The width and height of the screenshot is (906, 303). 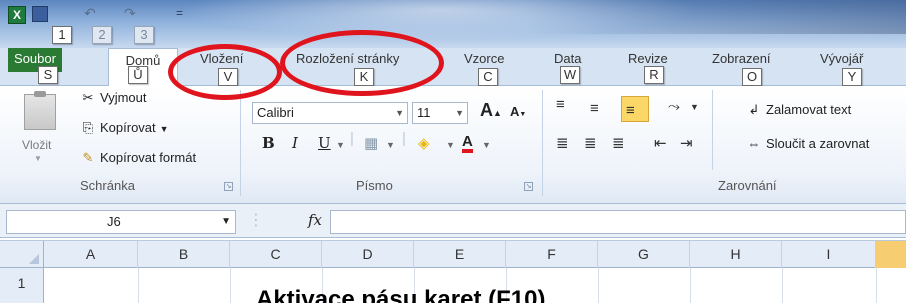 I want to click on wrap-text-button: ↲ Zalamovat text, so click(x=799, y=110).